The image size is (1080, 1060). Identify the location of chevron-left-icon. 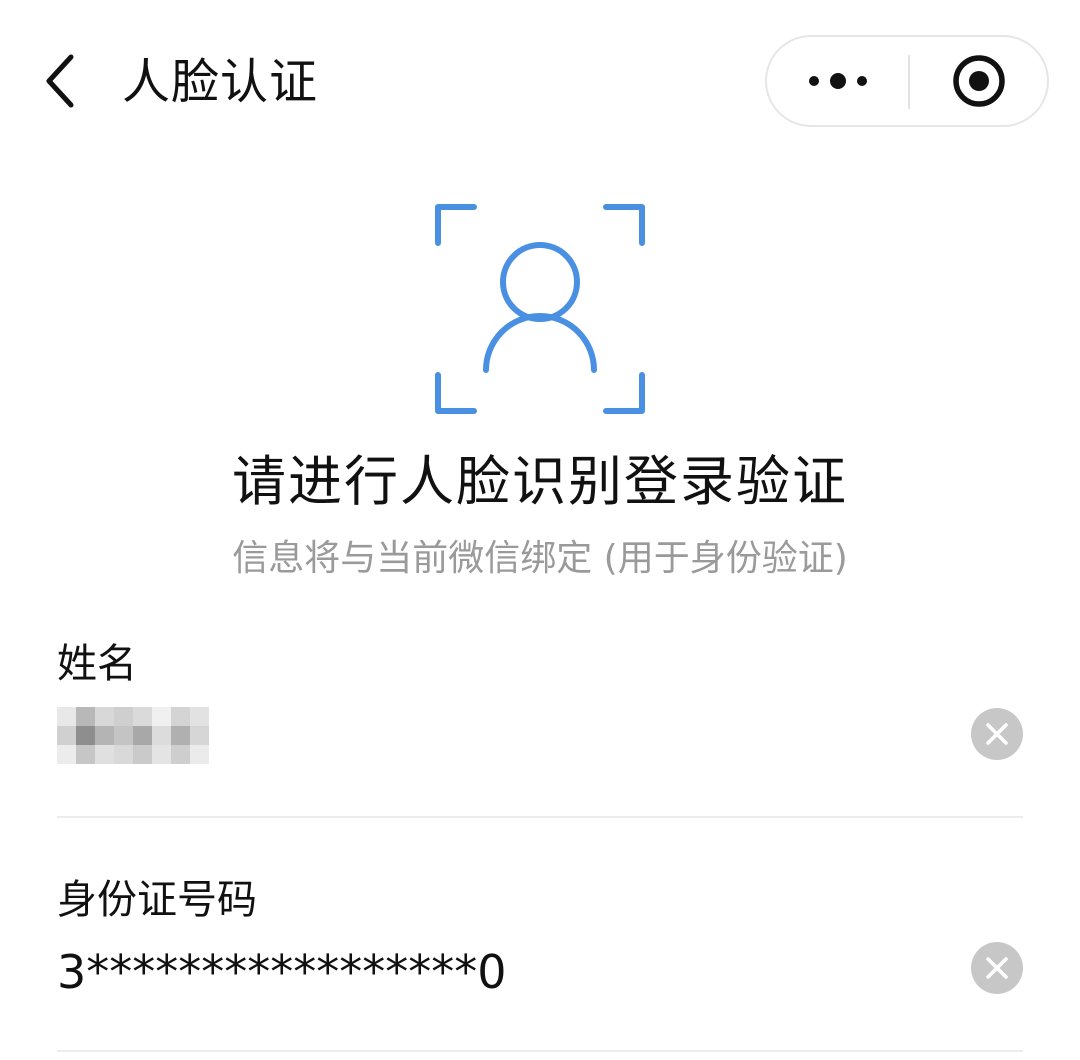
(60, 81).